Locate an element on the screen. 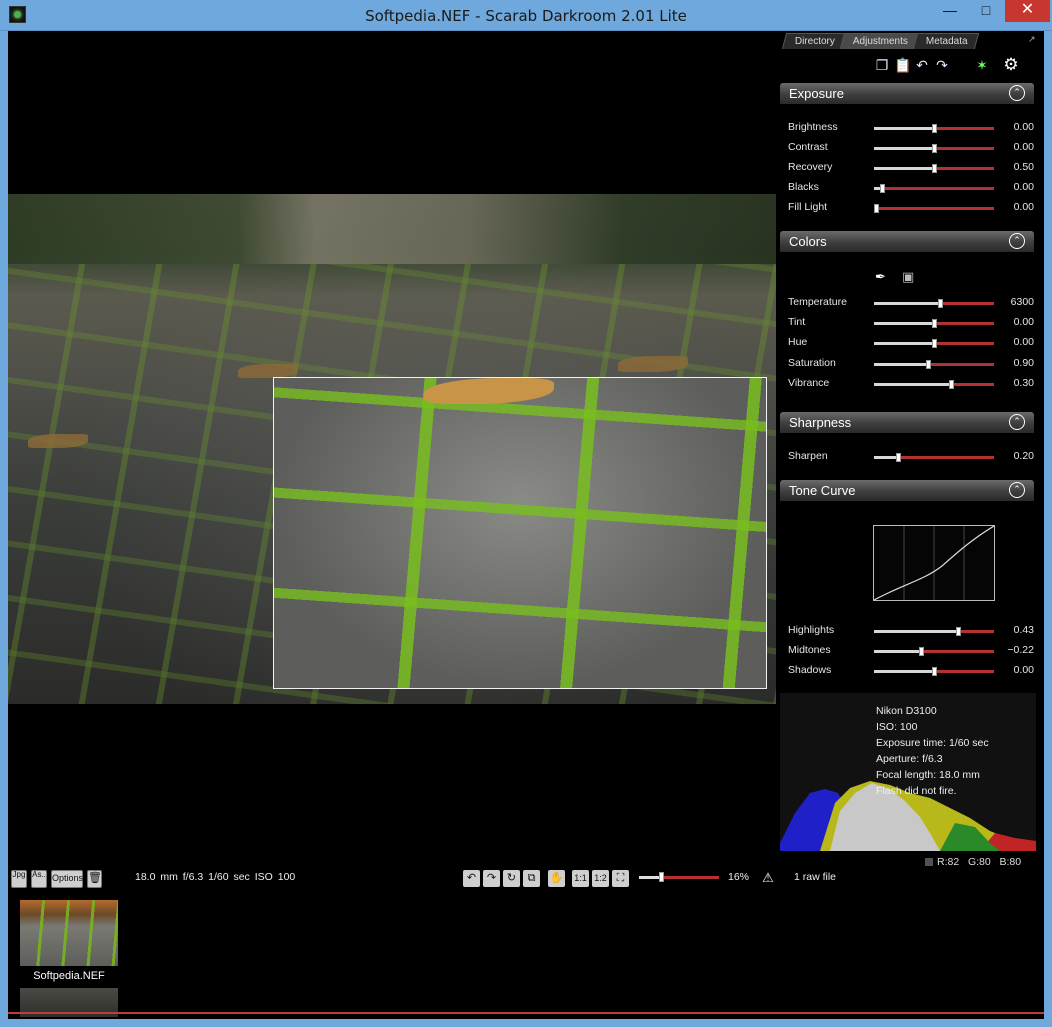  exposure-header: Exposure ⌃ is located at coordinates (907, 93).